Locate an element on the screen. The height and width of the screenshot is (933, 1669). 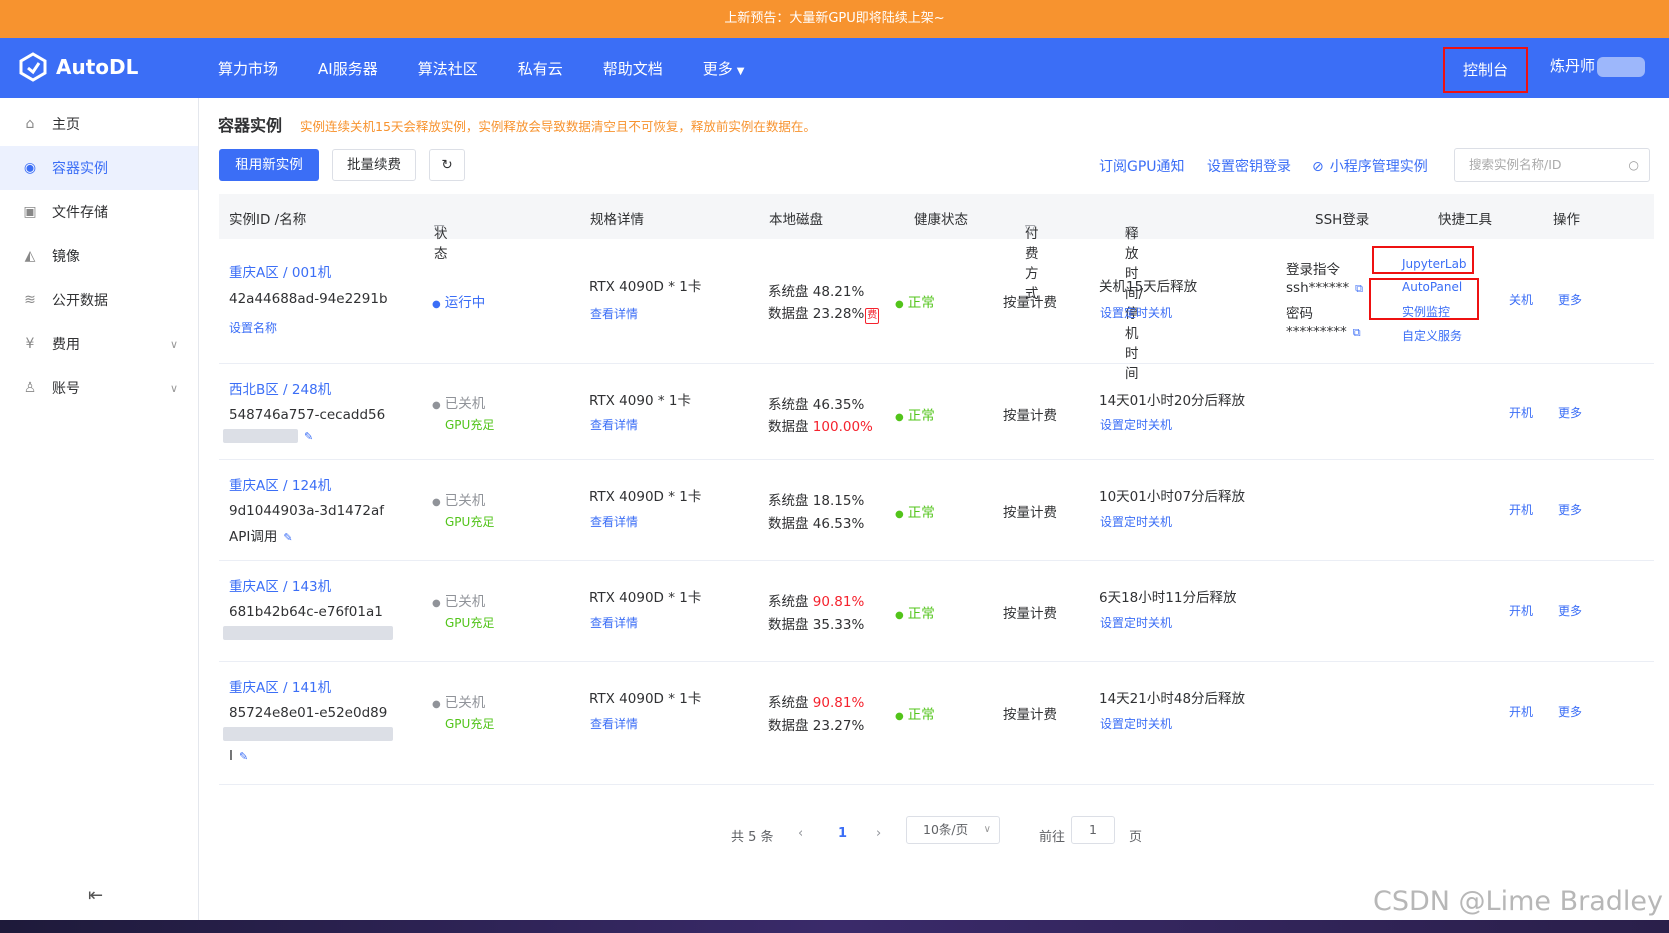
status-text: 运行中 is located at coordinates (465, 303).